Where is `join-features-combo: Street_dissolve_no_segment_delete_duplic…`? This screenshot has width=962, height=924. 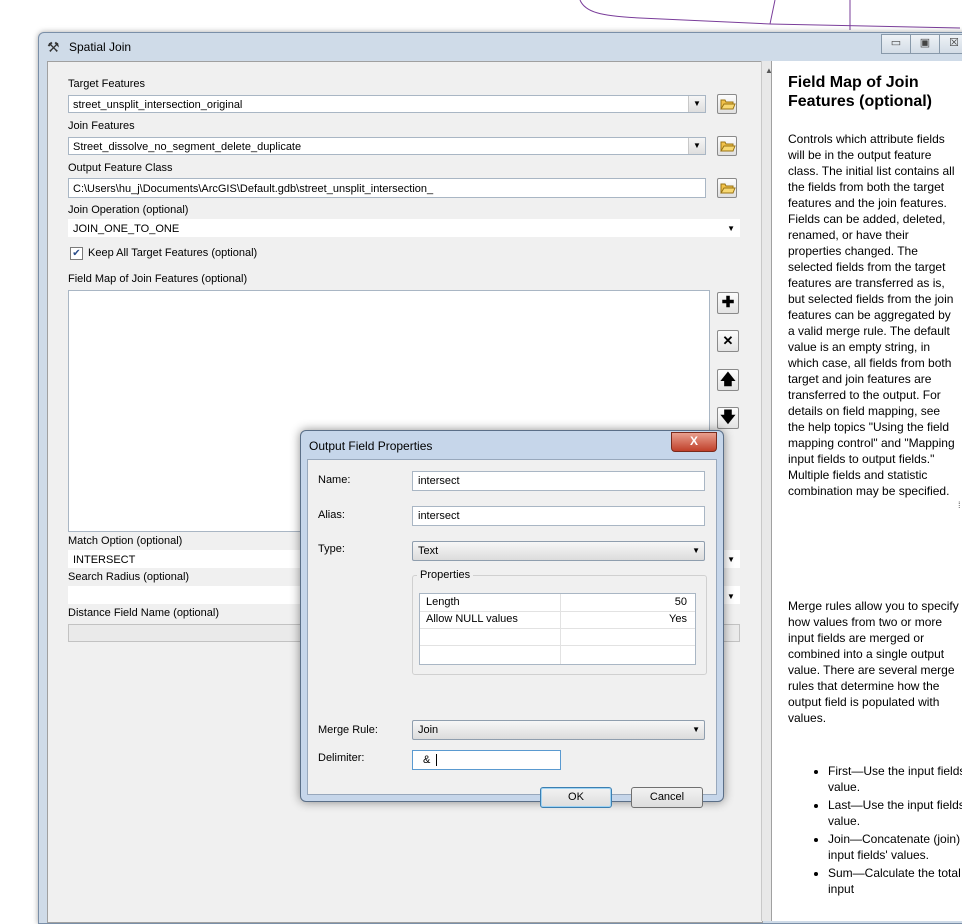
join-features-combo: Street_dissolve_no_segment_delete_duplic… is located at coordinates (387, 146).